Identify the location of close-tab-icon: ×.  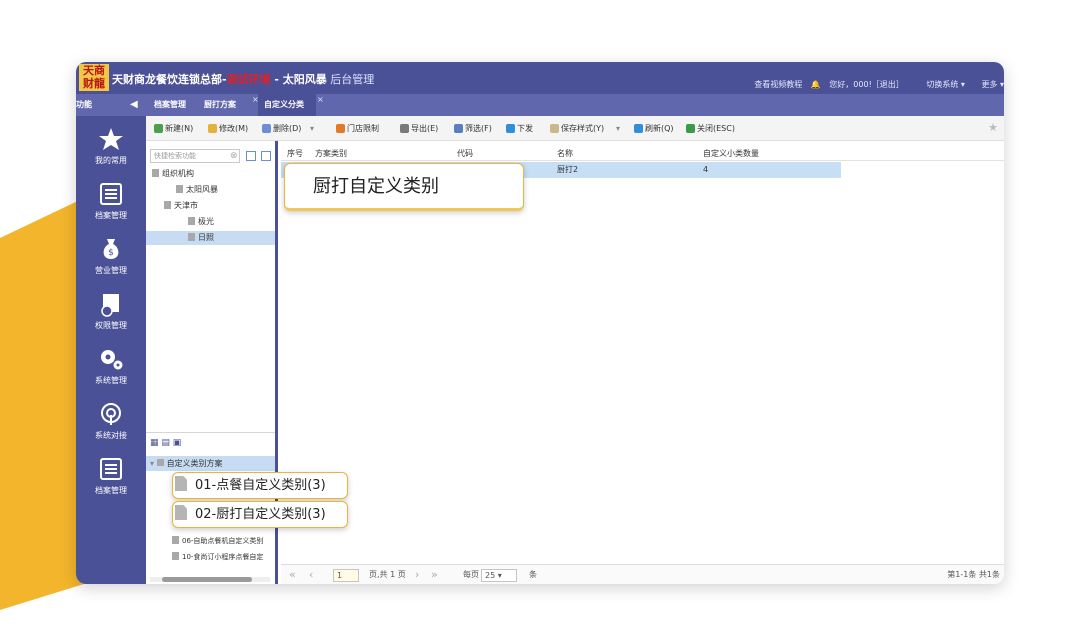
(320, 99).